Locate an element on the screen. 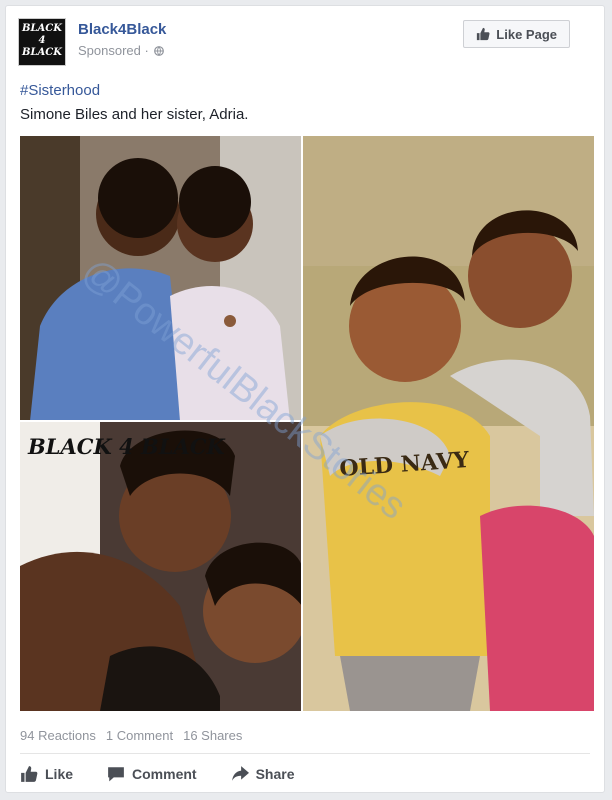 Image resolution: width=612 pixels, height=800 pixels. post-stats: 94 Reactions 1 Comment 16 Shares is located at coordinates (131, 735).